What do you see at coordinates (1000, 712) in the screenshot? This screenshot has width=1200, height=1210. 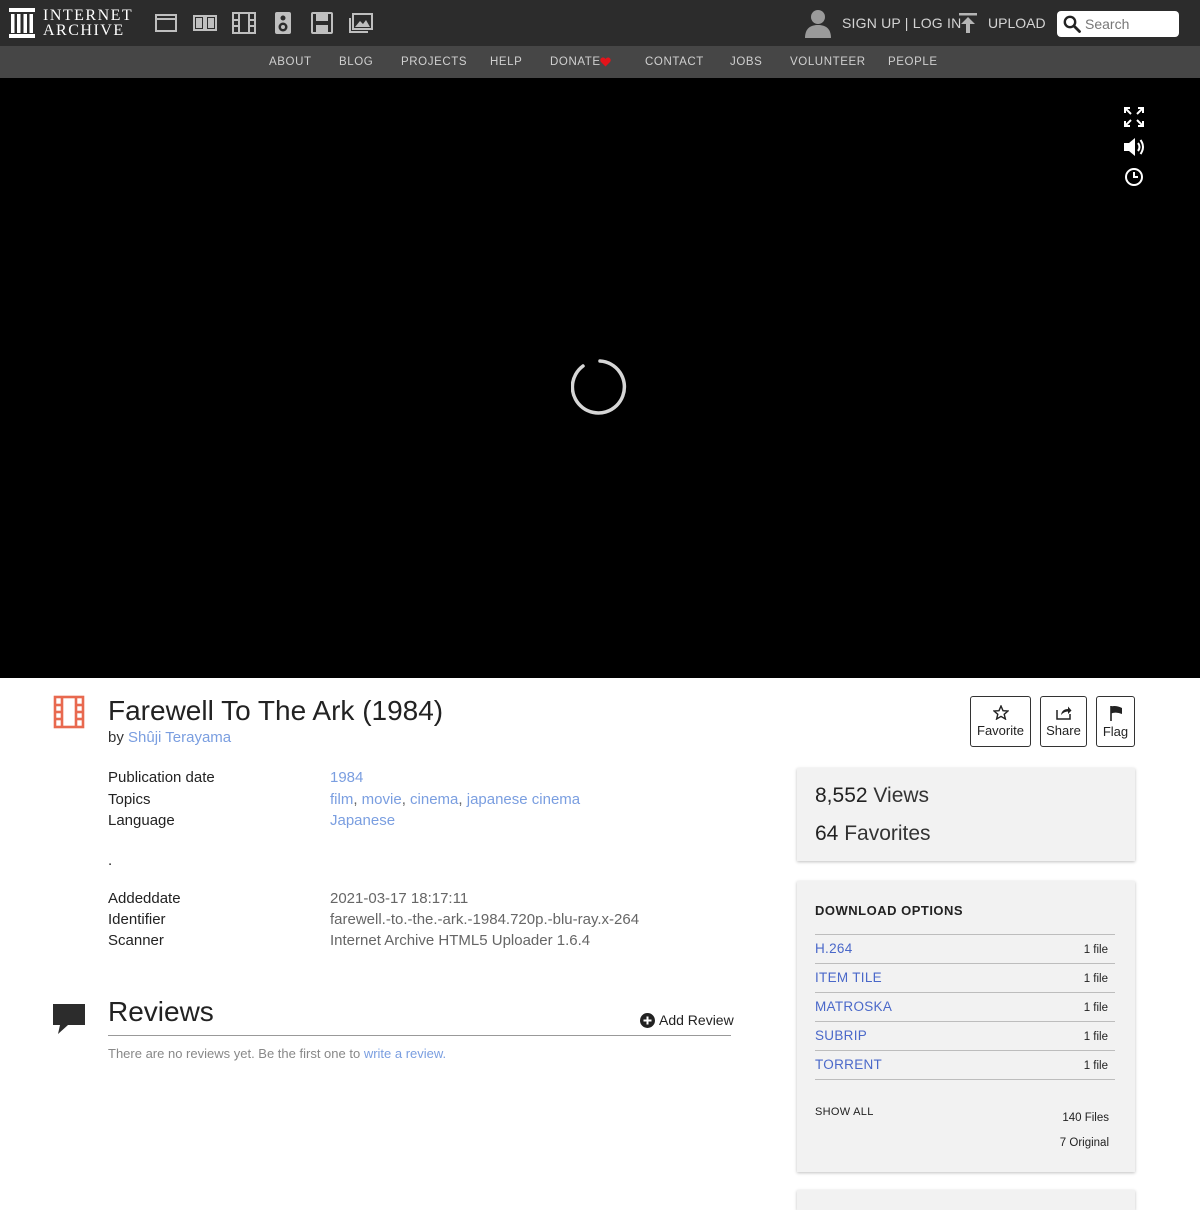 I see `star-icon` at bounding box center [1000, 712].